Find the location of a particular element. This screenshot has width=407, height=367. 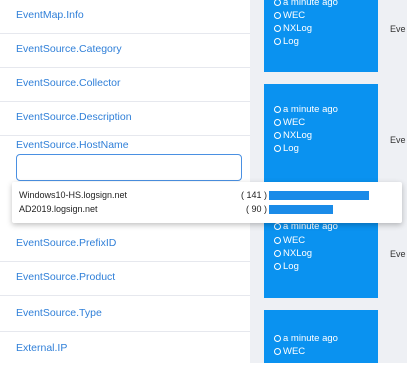

value-search-input is located at coordinates (129, 167).